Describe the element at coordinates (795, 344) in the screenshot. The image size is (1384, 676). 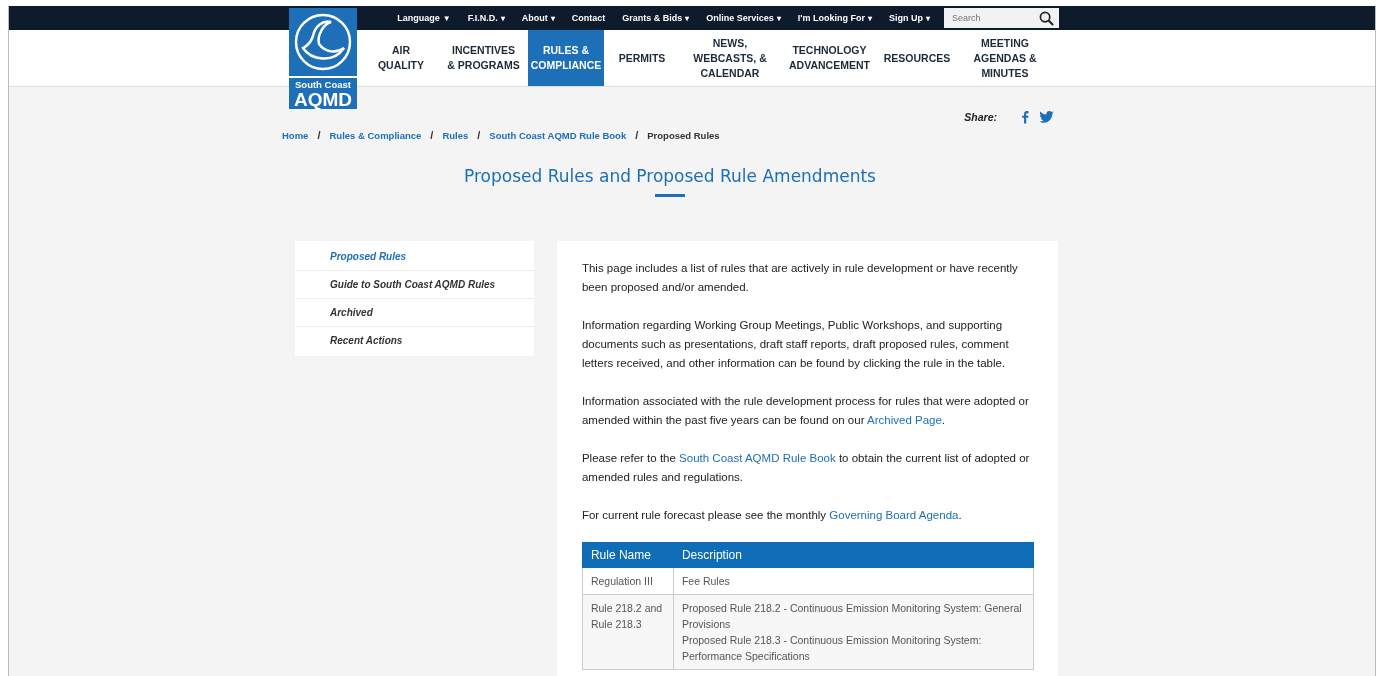
I see `paragraph: Information regarding Working Group Meetings, Public Workshops, and supporting documents such as presentations, draft staff reports, draft proposed rules, comment letters received, and other information can be found by clicking the rule in the table.` at that location.